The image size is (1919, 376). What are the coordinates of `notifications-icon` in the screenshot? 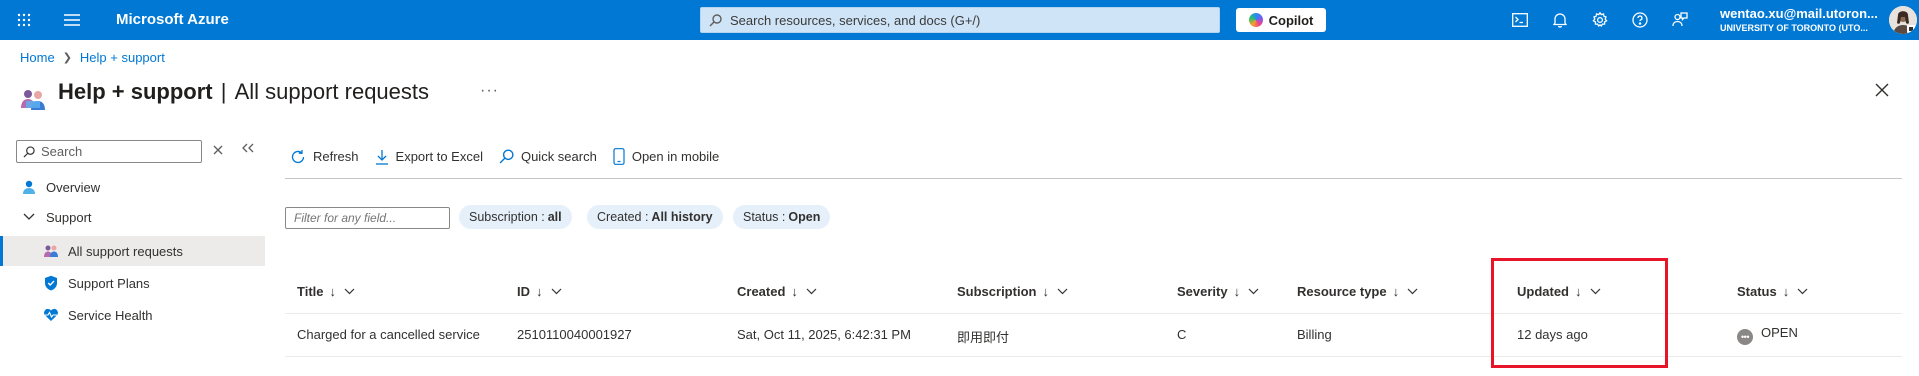 It's located at (1560, 20).